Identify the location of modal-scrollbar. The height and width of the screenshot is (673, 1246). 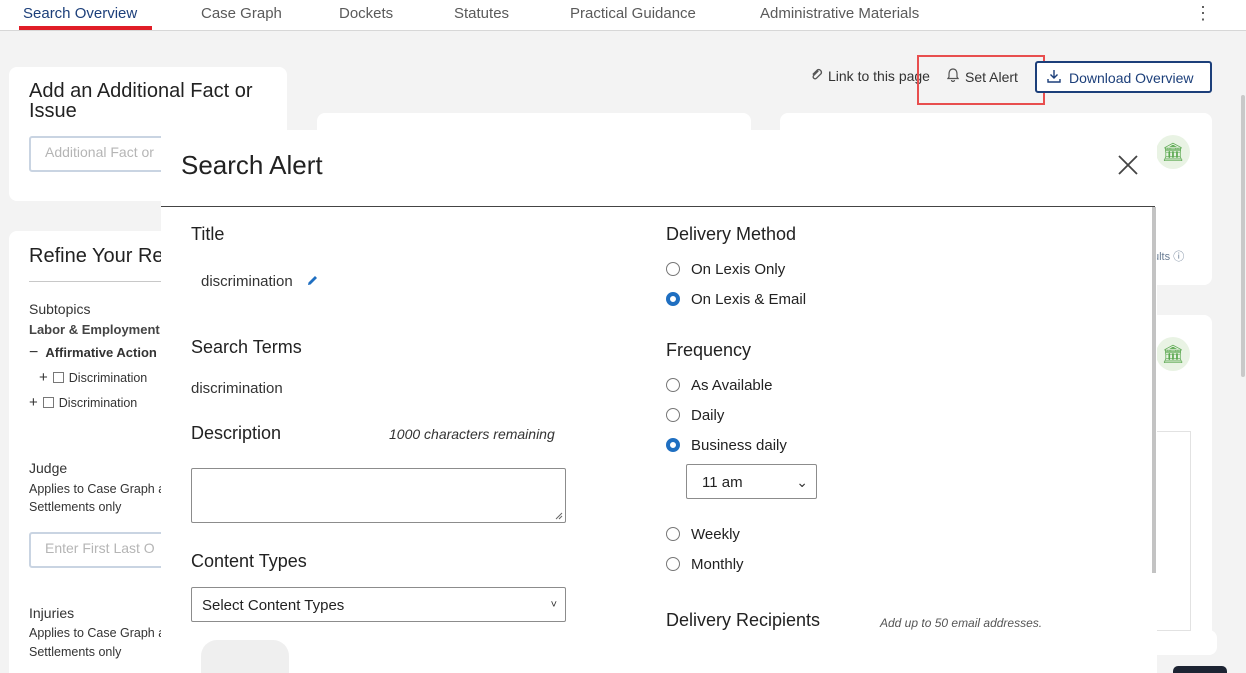
(1154, 390).